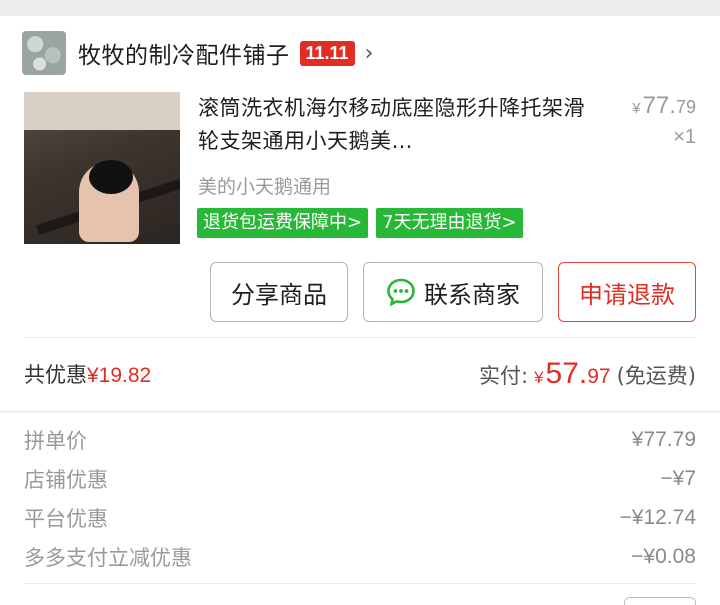  What do you see at coordinates (55, 440) in the screenshot?
I see `breakdown-label: 拼单价` at bounding box center [55, 440].